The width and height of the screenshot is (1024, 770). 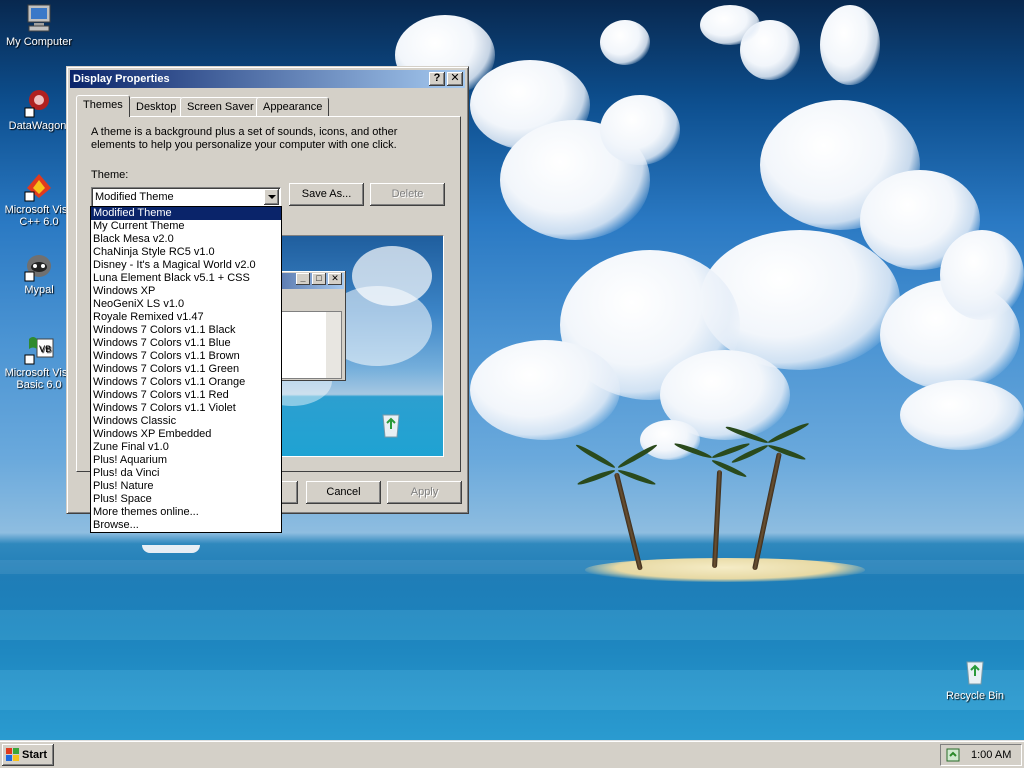 I want to click on dropdown-item: Disney - It's a Magical World v2.0, so click(x=186, y=265).